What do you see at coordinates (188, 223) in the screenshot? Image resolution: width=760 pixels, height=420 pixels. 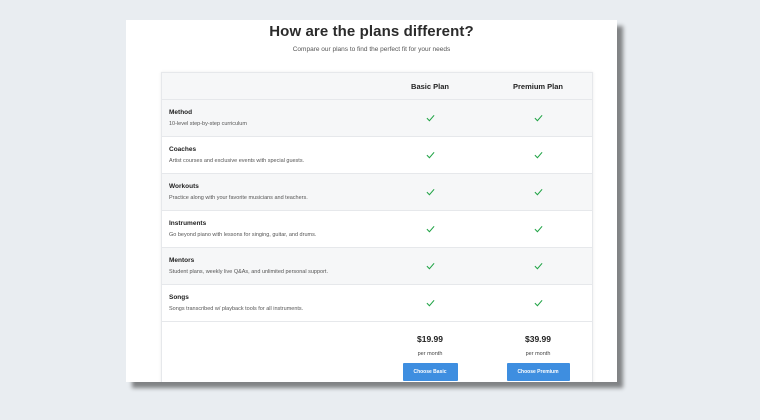 I see `feature-name: Instruments` at bounding box center [188, 223].